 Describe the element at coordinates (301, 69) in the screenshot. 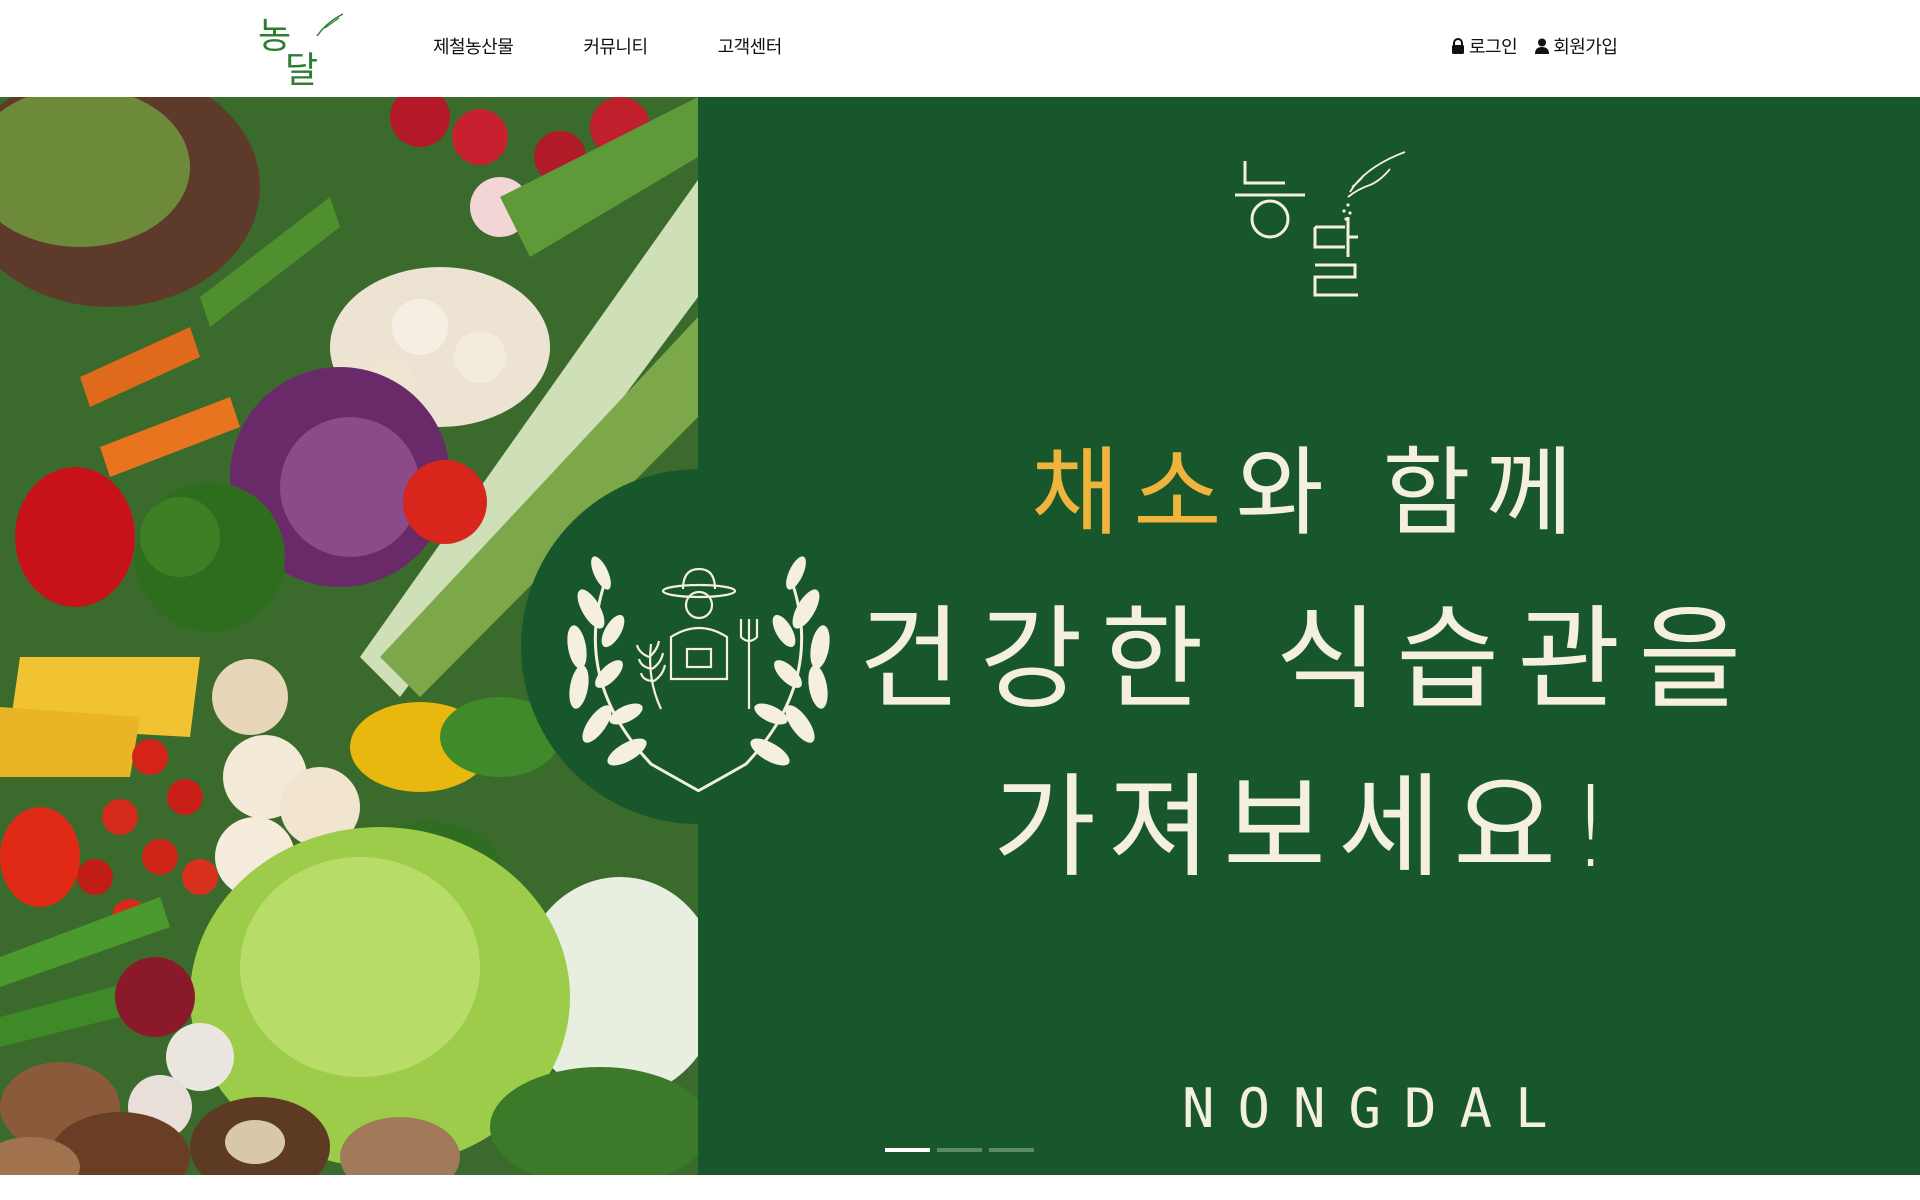

I see `logo-text-bottom: 달` at that location.